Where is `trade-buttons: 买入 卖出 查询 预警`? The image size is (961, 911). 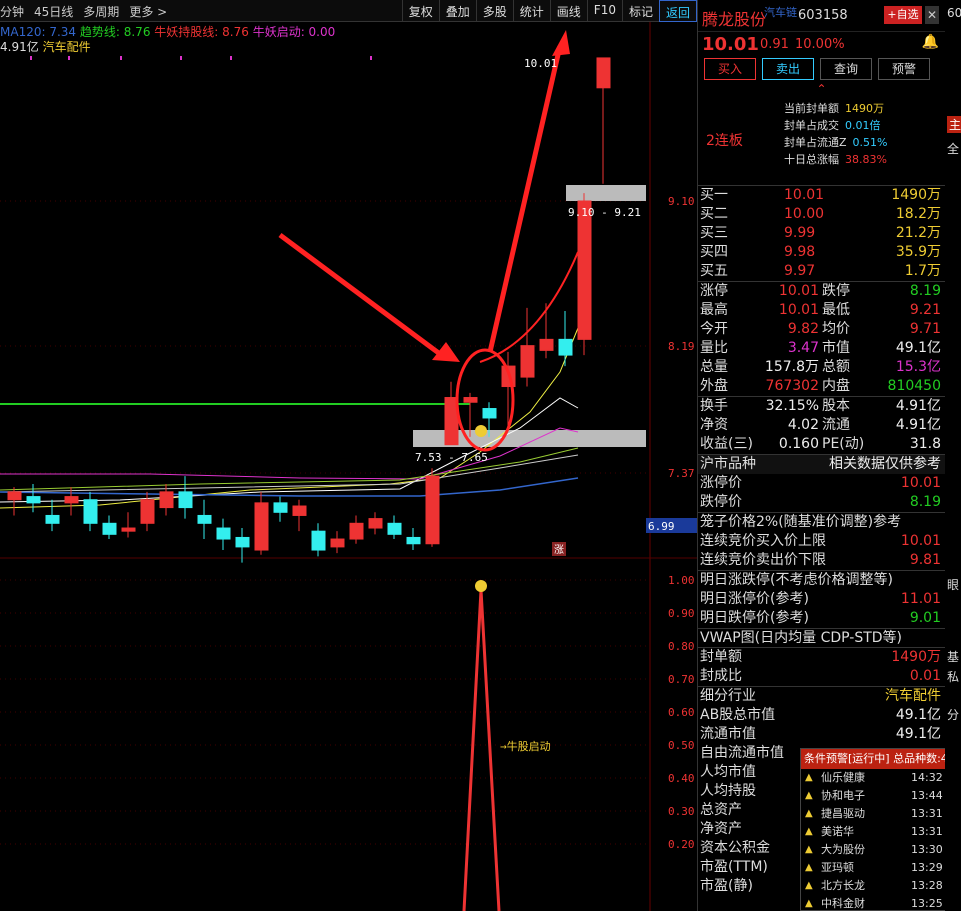
trade-buttons: 买入 卖出 查询 预警 is located at coordinates (821, 69).